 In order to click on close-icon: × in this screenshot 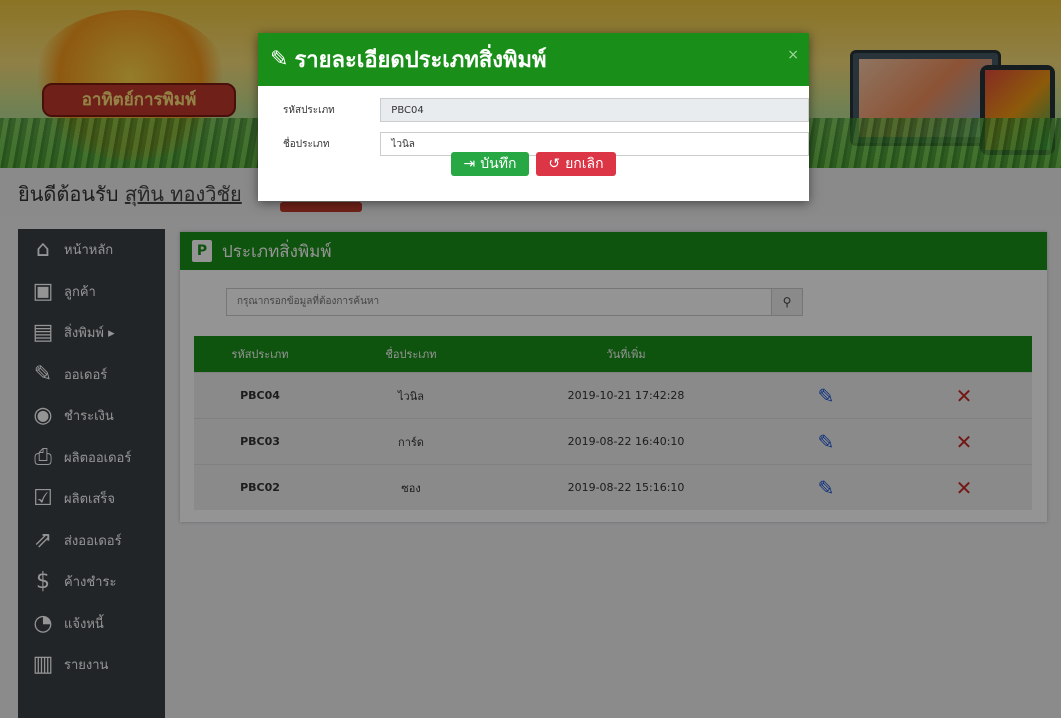, I will do `click(793, 55)`.